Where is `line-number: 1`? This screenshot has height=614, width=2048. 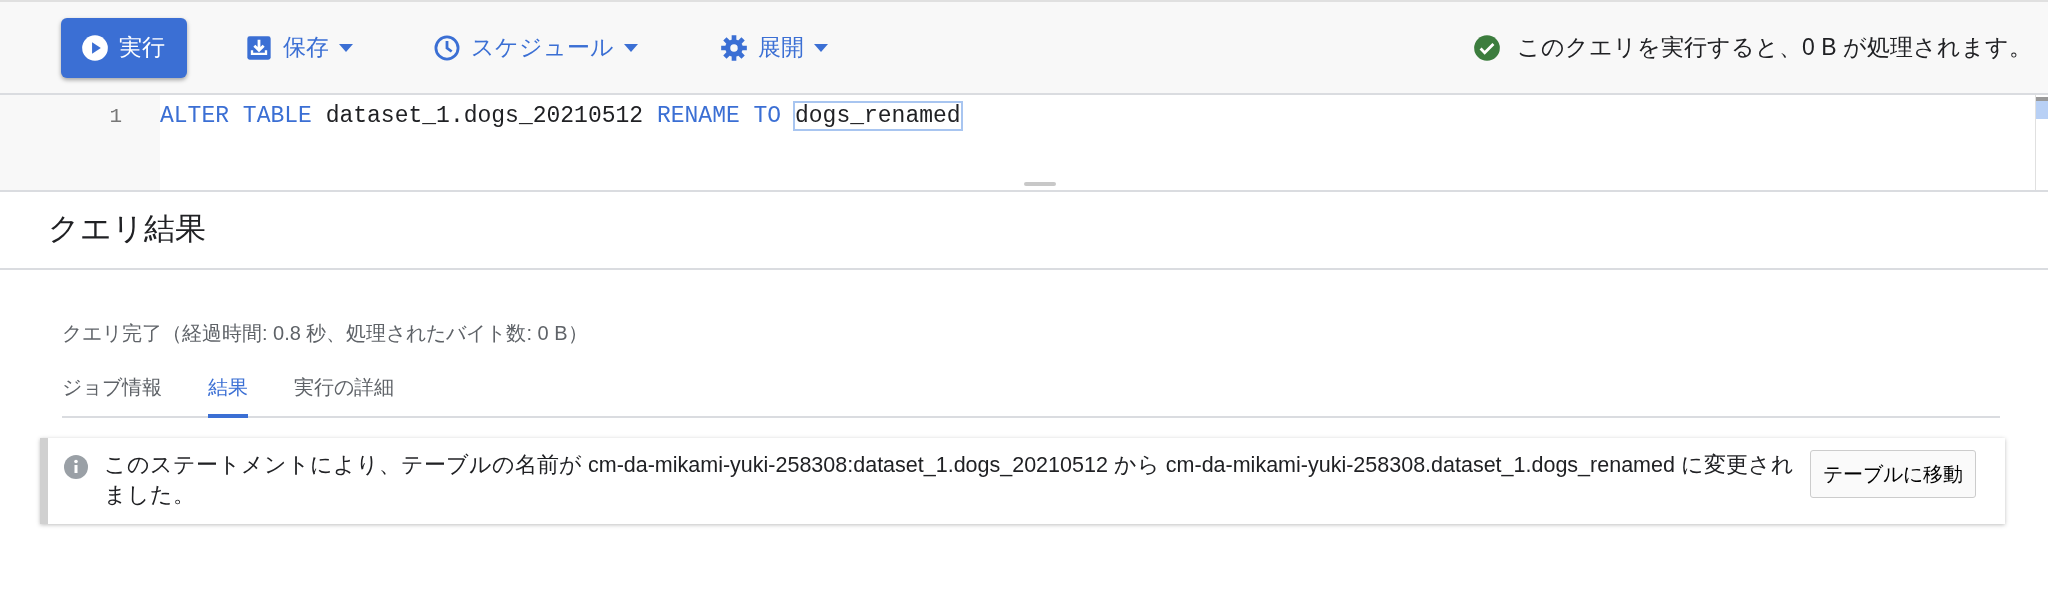
line-number: 1 is located at coordinates (115, 117).